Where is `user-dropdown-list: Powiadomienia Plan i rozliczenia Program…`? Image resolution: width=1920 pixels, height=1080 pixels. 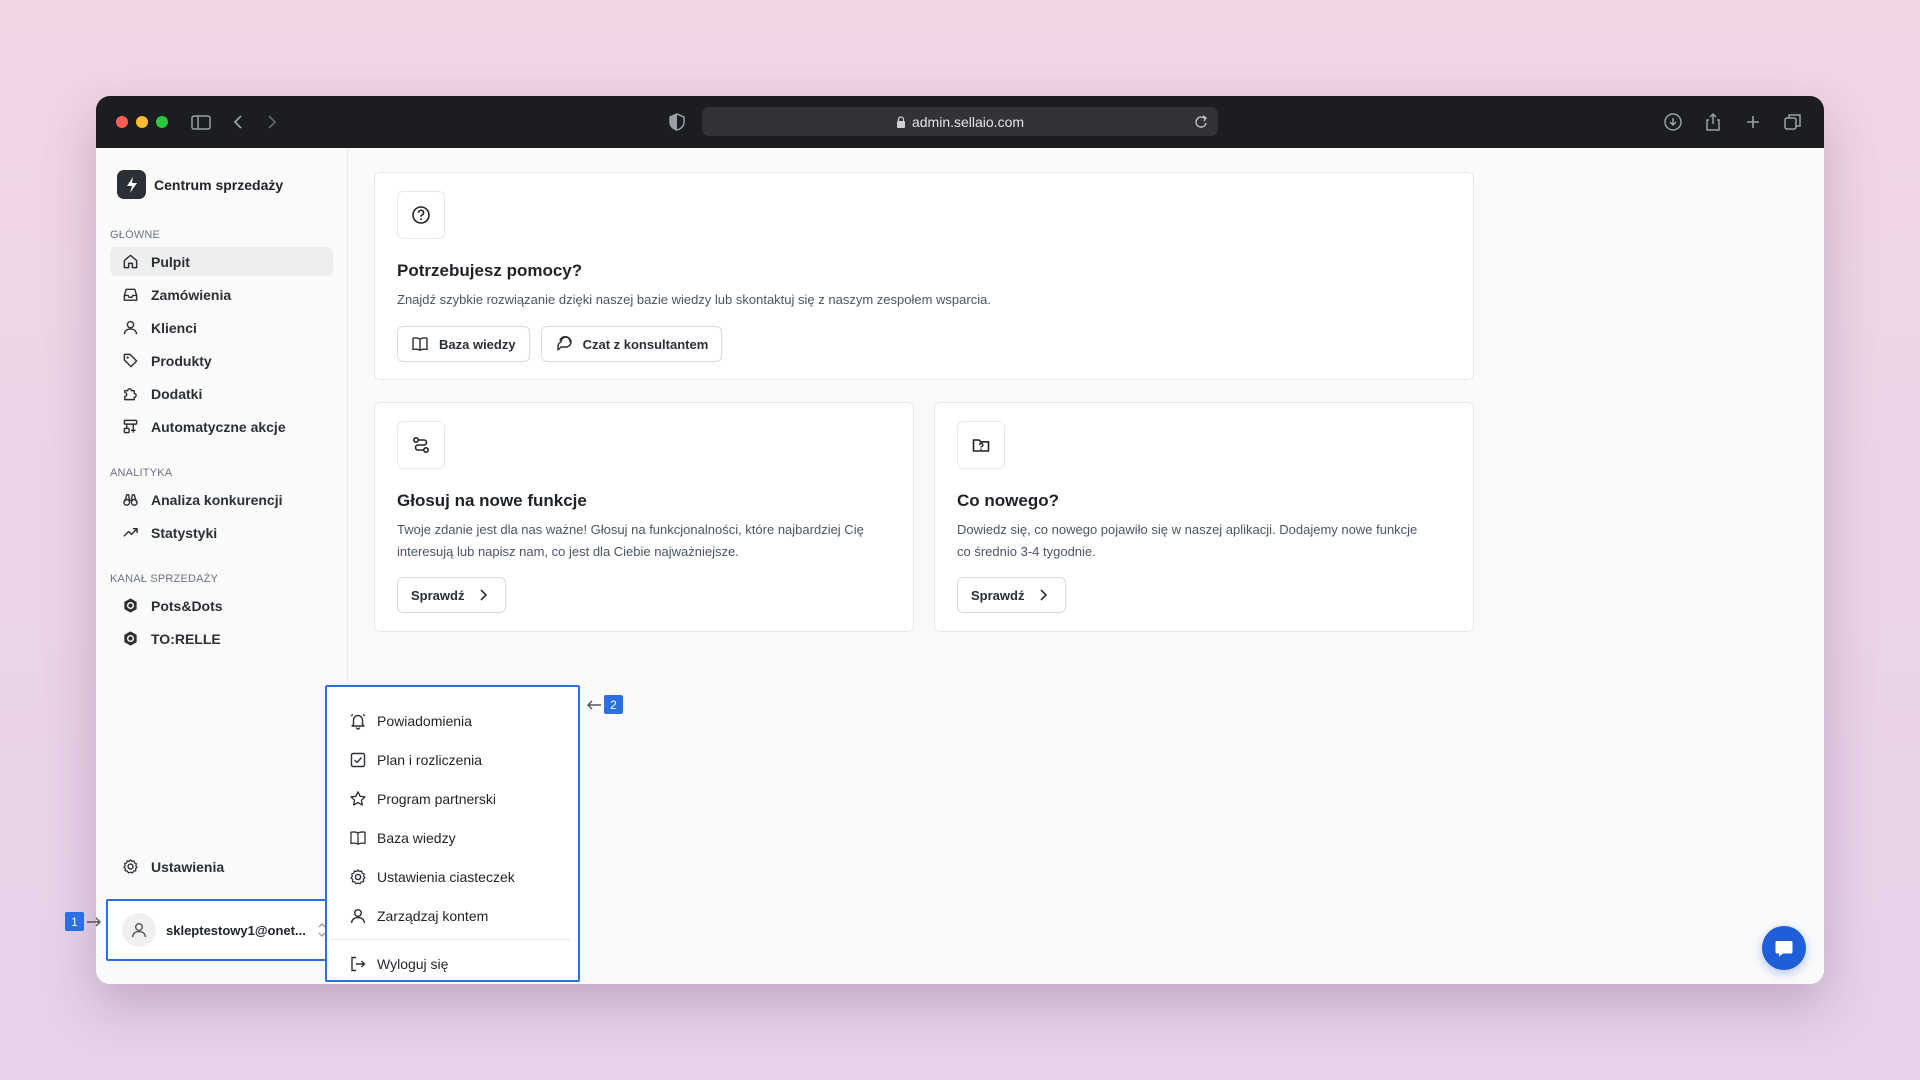 user-dropdown-list: Powiadomienia Plan i rozliczenia Program… is located at coordinates (450, 833).